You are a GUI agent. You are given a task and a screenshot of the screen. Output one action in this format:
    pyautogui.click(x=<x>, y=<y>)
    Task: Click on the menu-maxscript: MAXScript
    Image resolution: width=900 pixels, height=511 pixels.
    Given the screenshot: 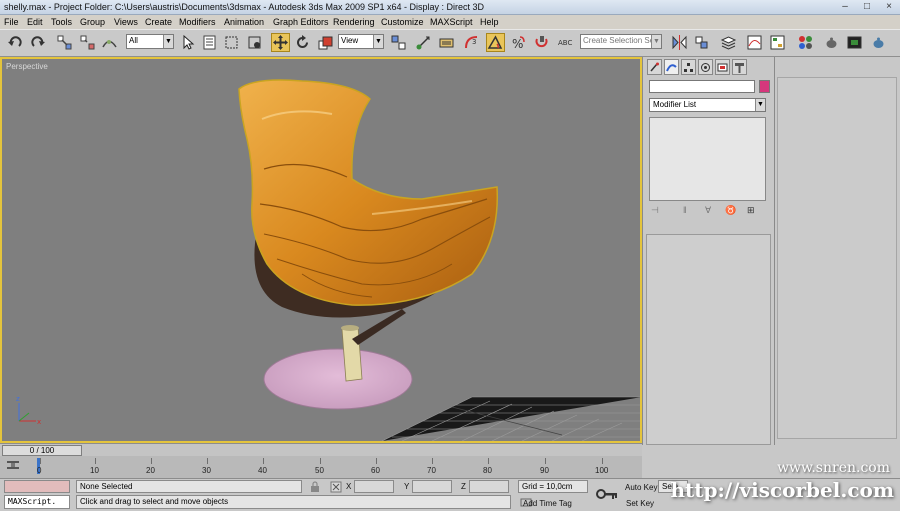 What is the action you would take?
    pyautogui.click(x=451, y=22)
    